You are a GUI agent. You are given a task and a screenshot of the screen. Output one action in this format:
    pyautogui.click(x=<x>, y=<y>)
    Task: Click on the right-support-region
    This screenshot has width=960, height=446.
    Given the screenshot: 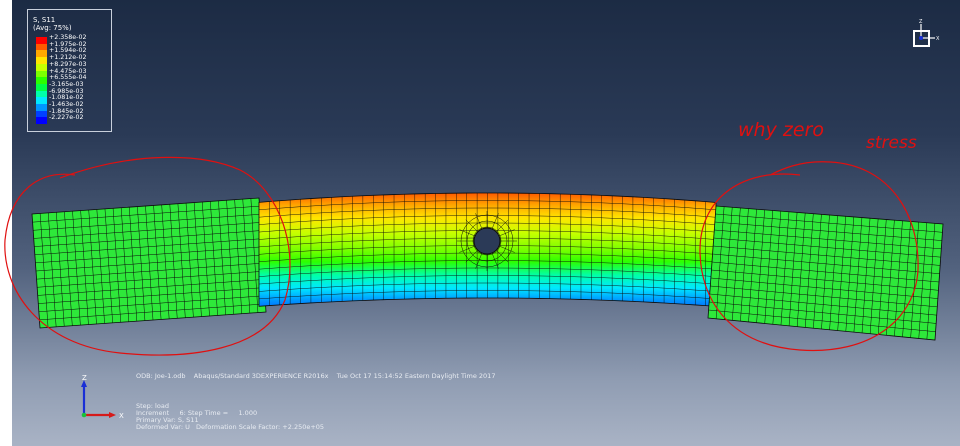 What is the action you would take?
    pyautogui.click(x=825, y=273)
    